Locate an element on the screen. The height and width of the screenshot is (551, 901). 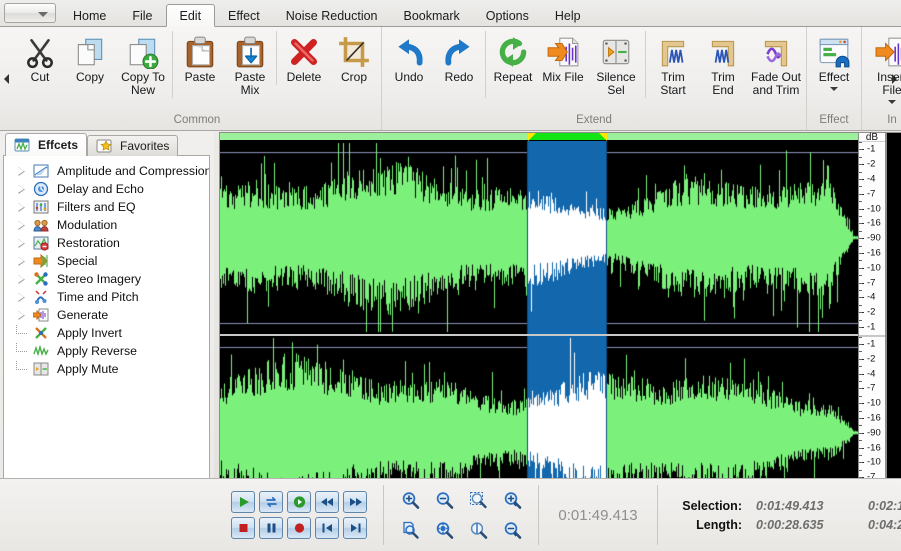
copy-to-new-button: Copy To New is located at coordinates (143, 64).